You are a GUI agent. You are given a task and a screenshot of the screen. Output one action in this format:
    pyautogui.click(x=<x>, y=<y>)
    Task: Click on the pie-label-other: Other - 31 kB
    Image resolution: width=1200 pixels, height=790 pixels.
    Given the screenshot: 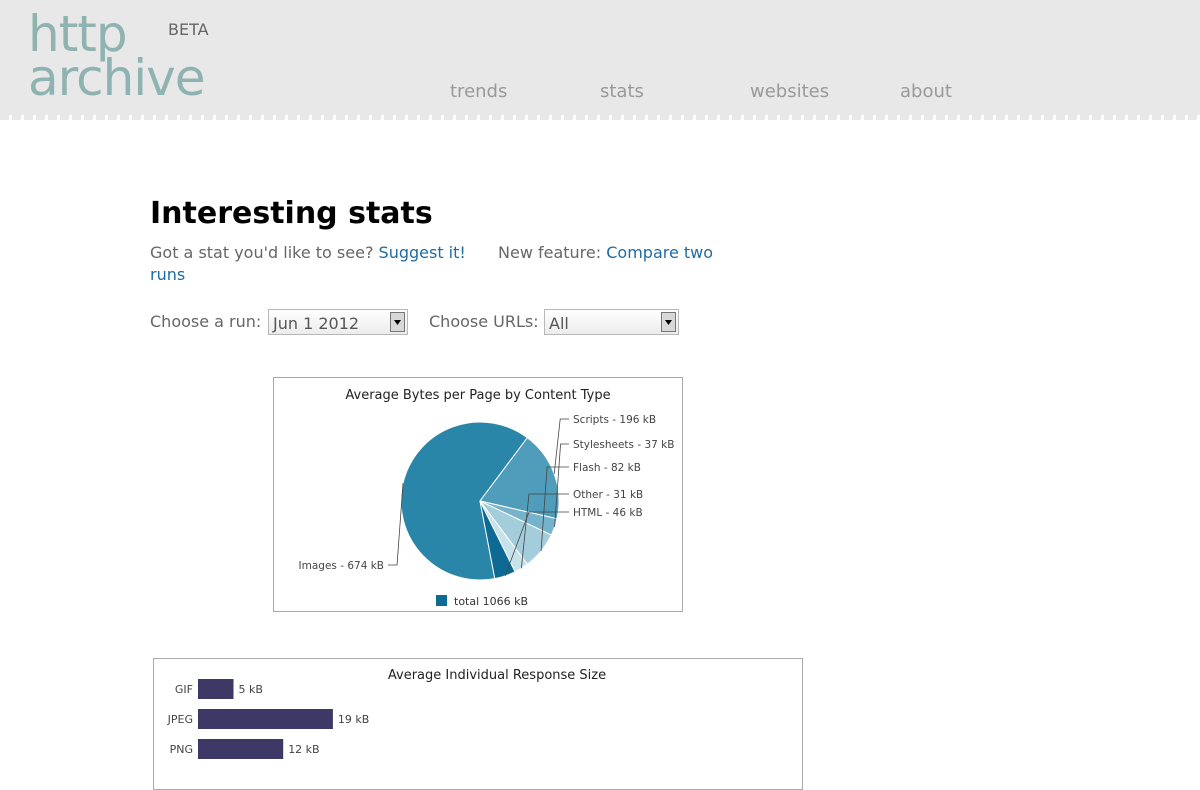 What is the action you would take?
    pyautogui.click(x=608, y=495)
    